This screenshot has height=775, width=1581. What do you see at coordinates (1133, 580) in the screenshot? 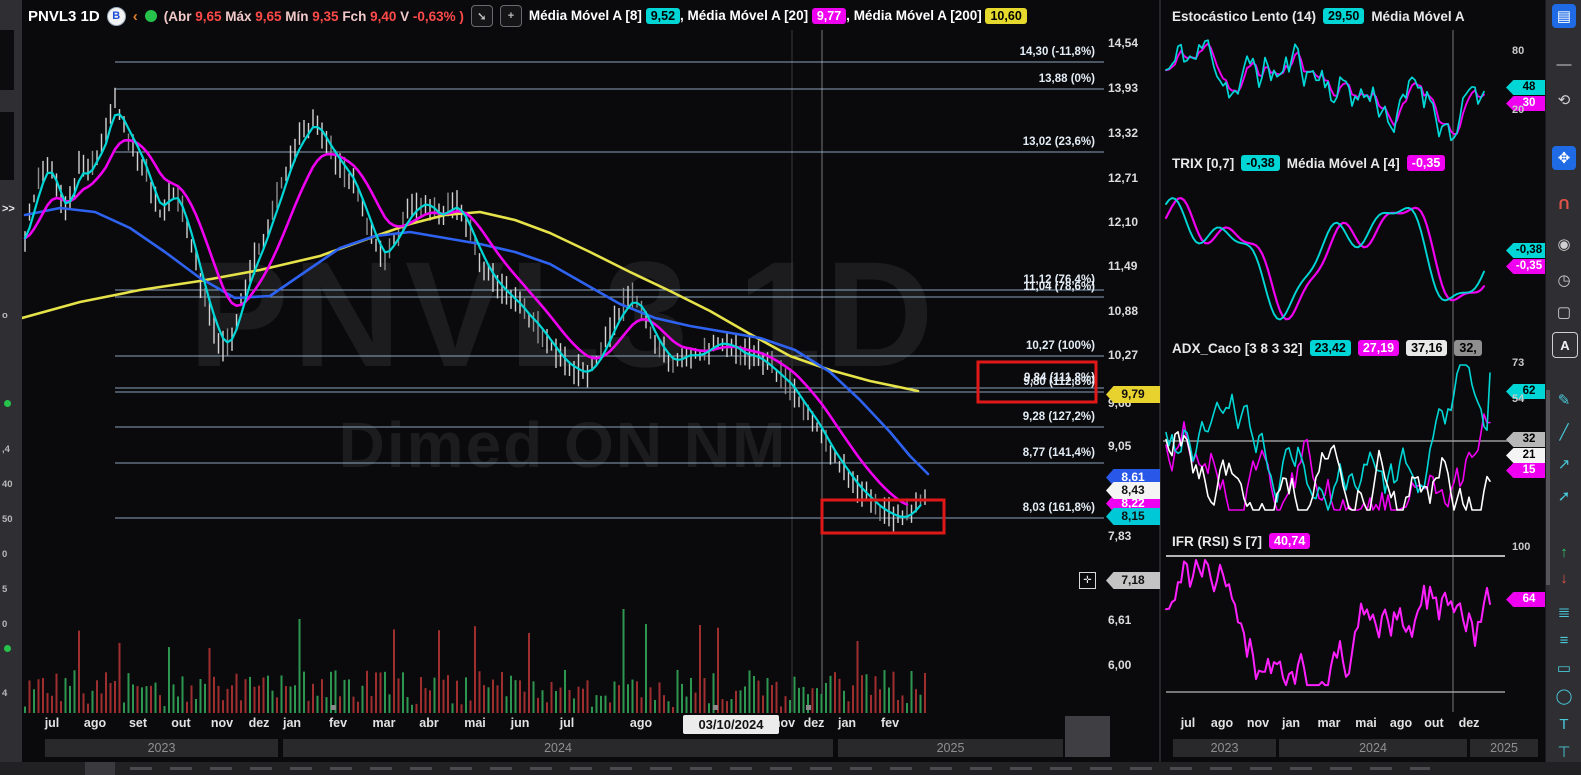
I see `price-badge: 7,18` at bounding box center [1133, 580].